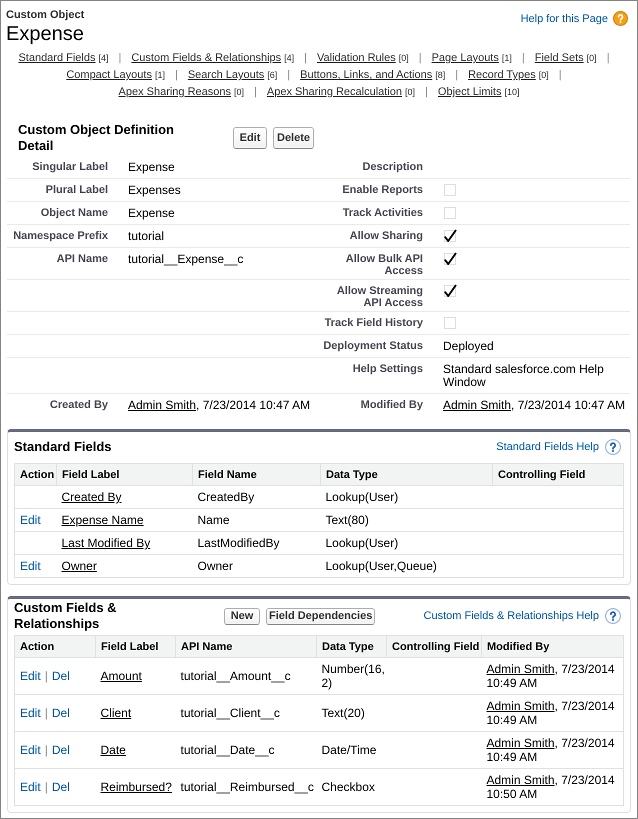 Image resolution: width=638 pixels, height=819 pixels. What do you see at coordinates (146, 236) in the screenshot?
I see `field-value: tutorial` at bounding box center [146, 236].